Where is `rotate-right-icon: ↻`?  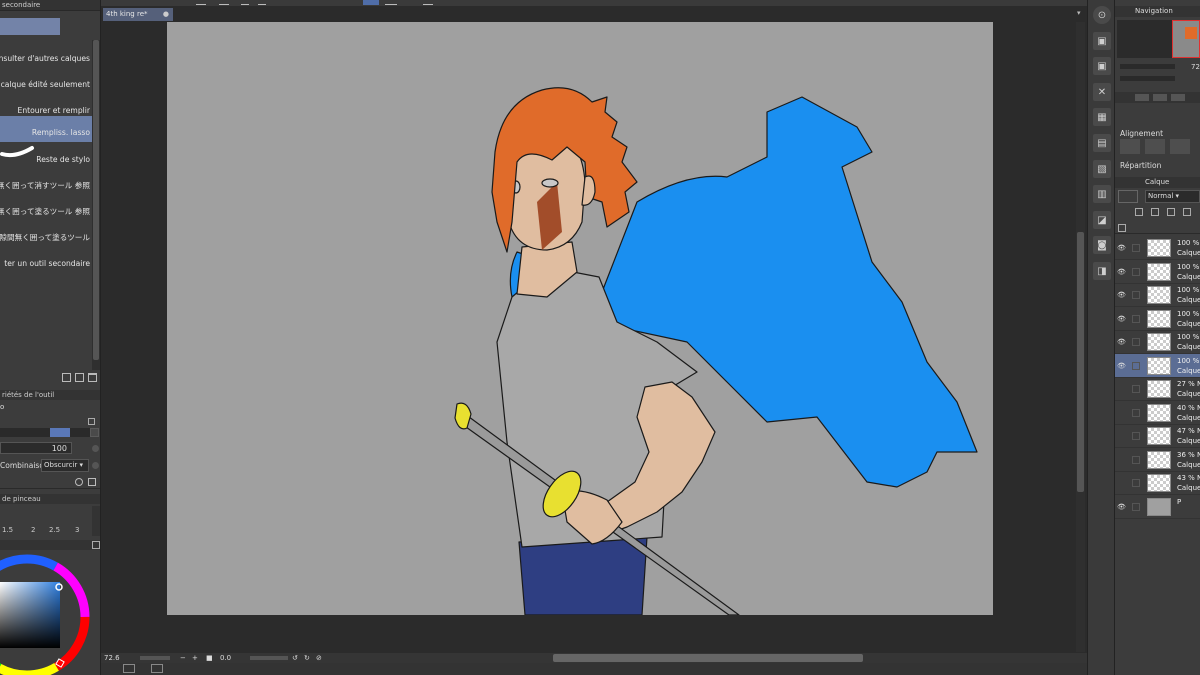 rotate-right-icon: ↻ is located at coordinates (307, 658).